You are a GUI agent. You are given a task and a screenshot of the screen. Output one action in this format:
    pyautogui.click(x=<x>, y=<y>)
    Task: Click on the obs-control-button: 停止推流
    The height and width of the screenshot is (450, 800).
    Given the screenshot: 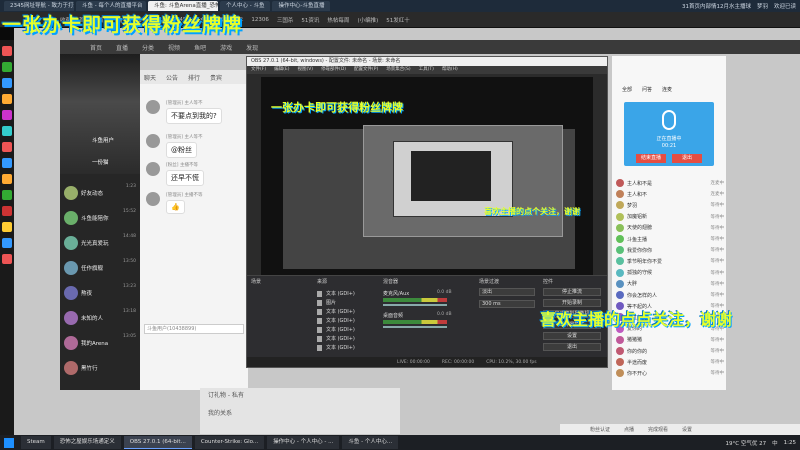 What is the action you would take?
    pyautogui.click(x=572, y=292)
    